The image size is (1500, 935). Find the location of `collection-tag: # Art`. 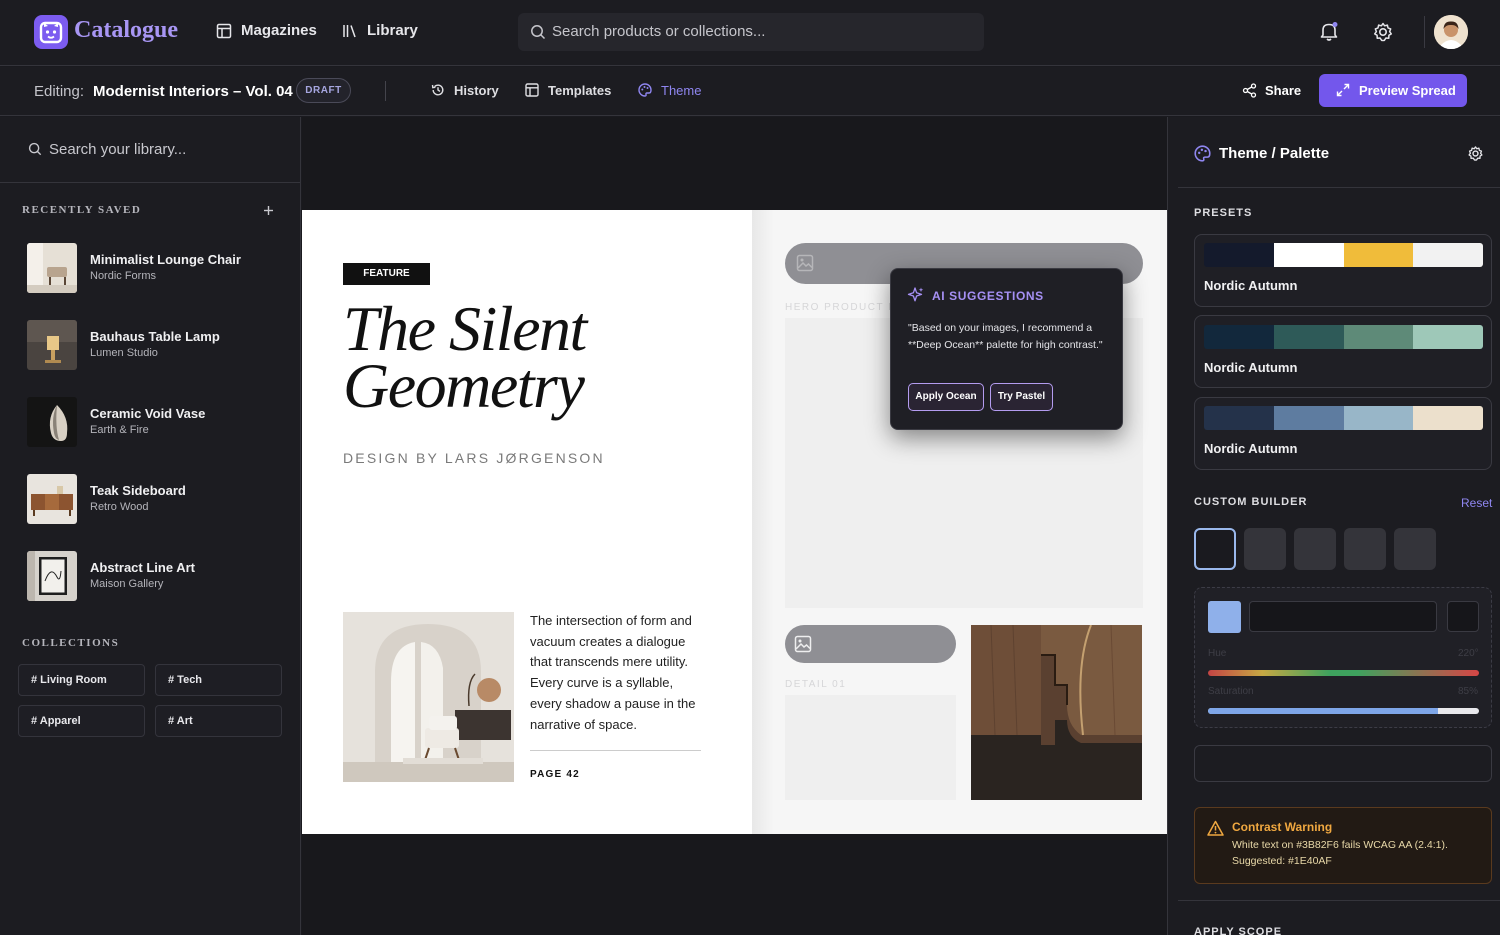

collection-tag: # Art is located at coordinates (218, 721).